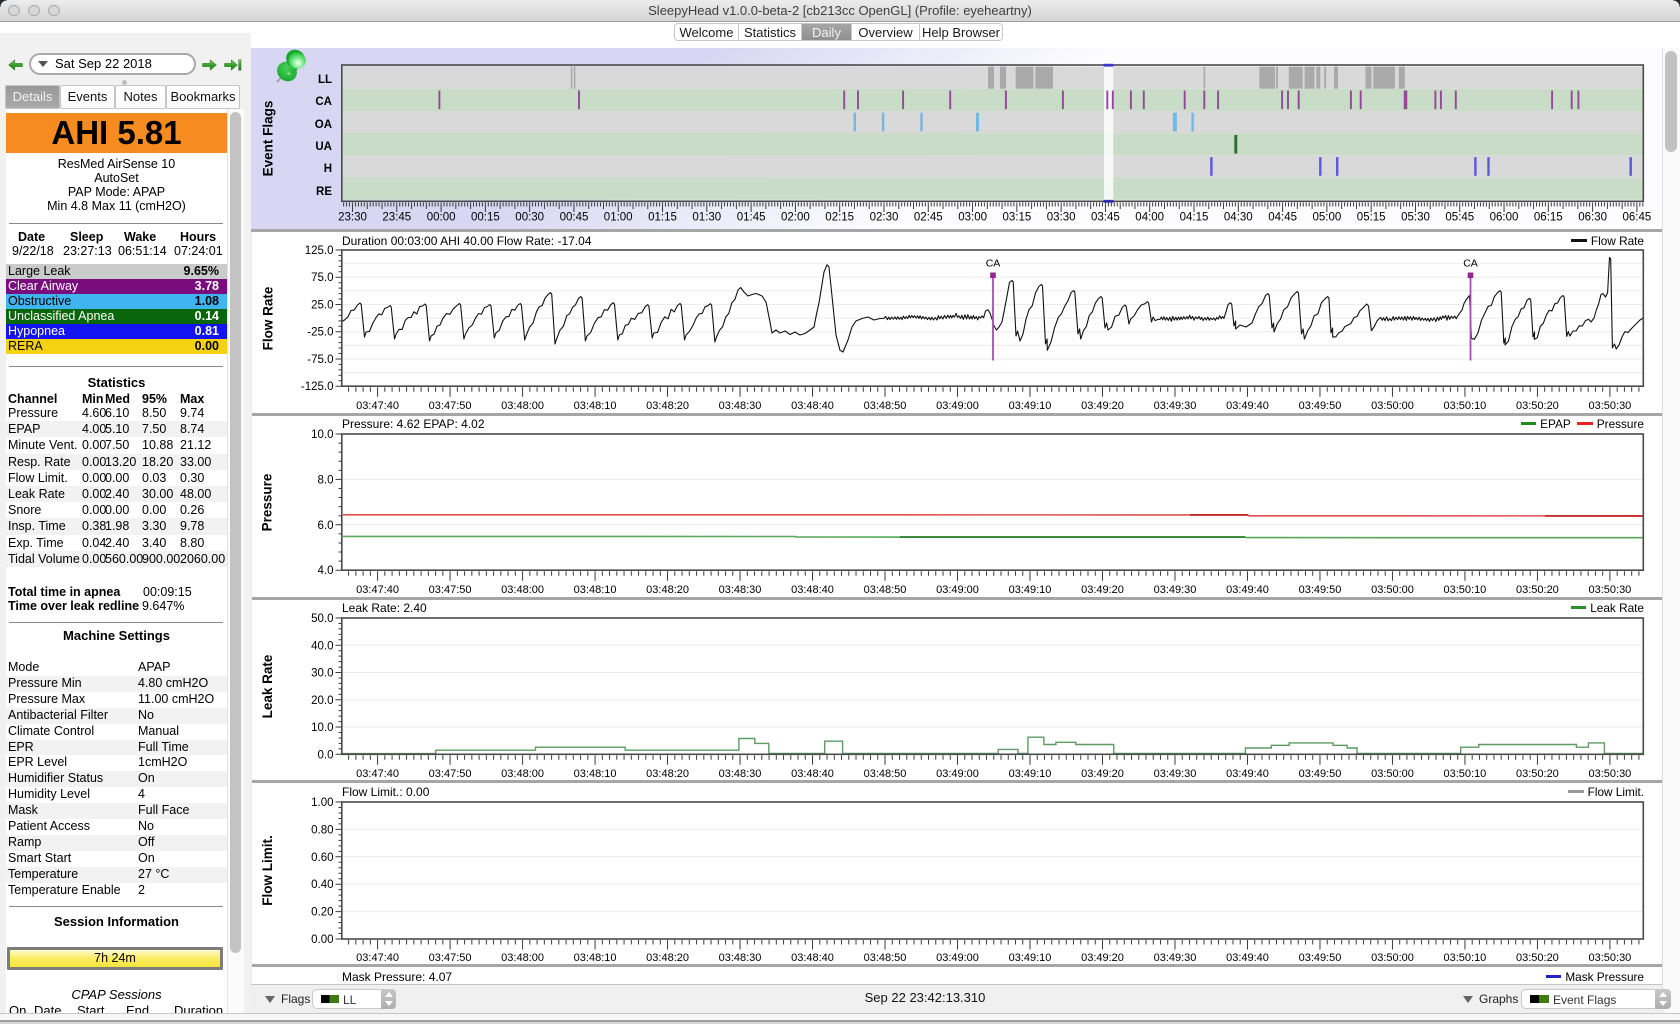  Describe the element at coordinates (1464, 958) in the screenshot. I see `svg-text: 03:50:10` at that location.